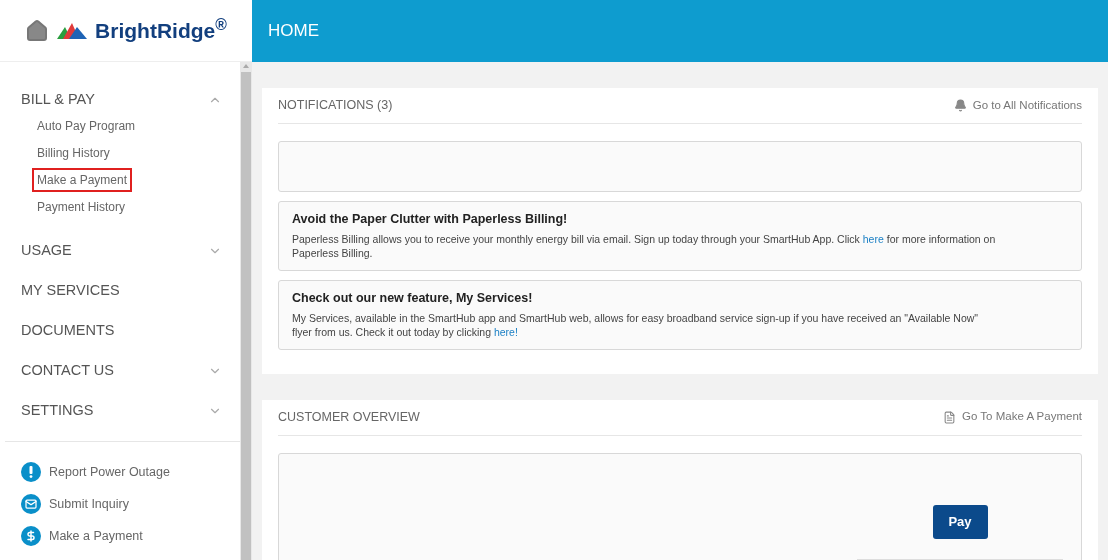  I want to click on nav-item: USAGE, so click(46, 251).